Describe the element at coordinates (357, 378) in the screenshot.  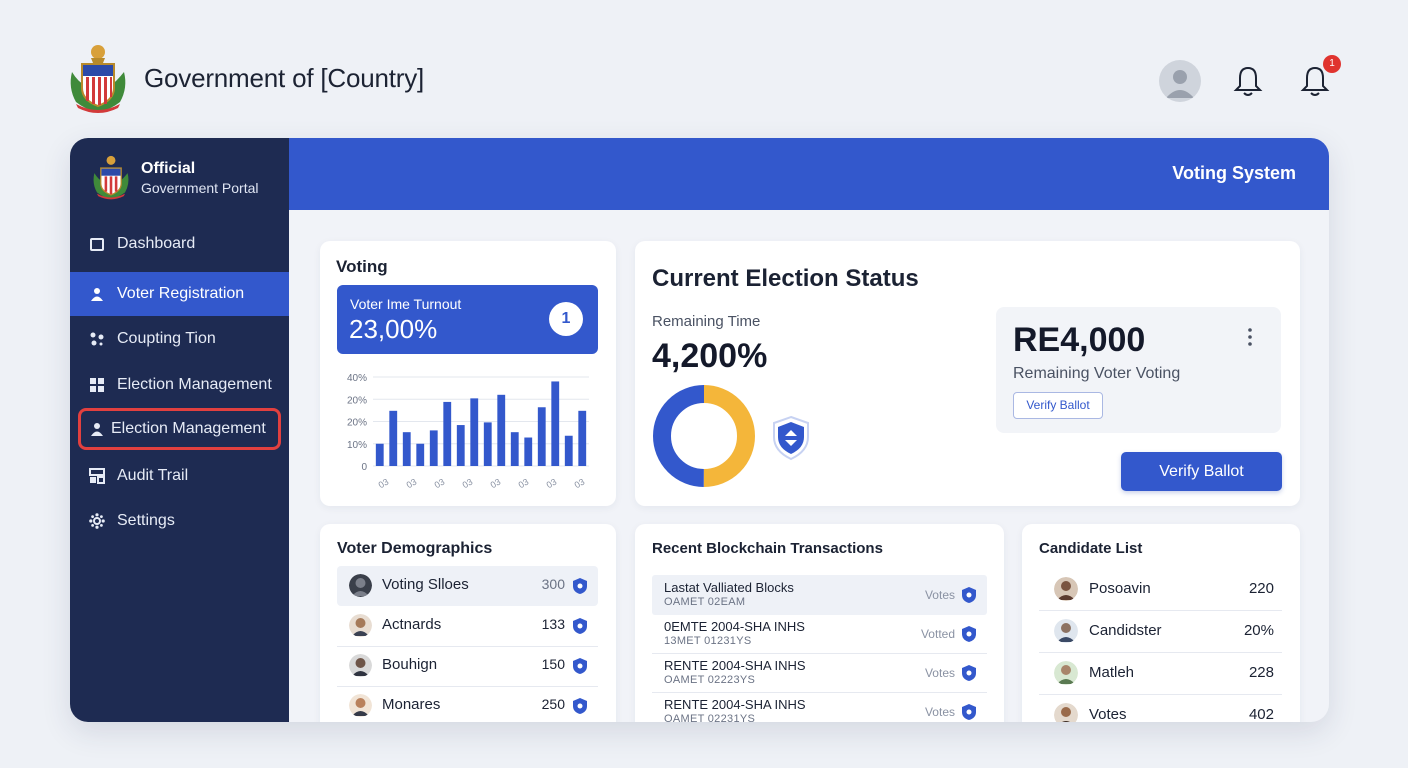
I see `chart-y-tick-label: 40%` at that location.